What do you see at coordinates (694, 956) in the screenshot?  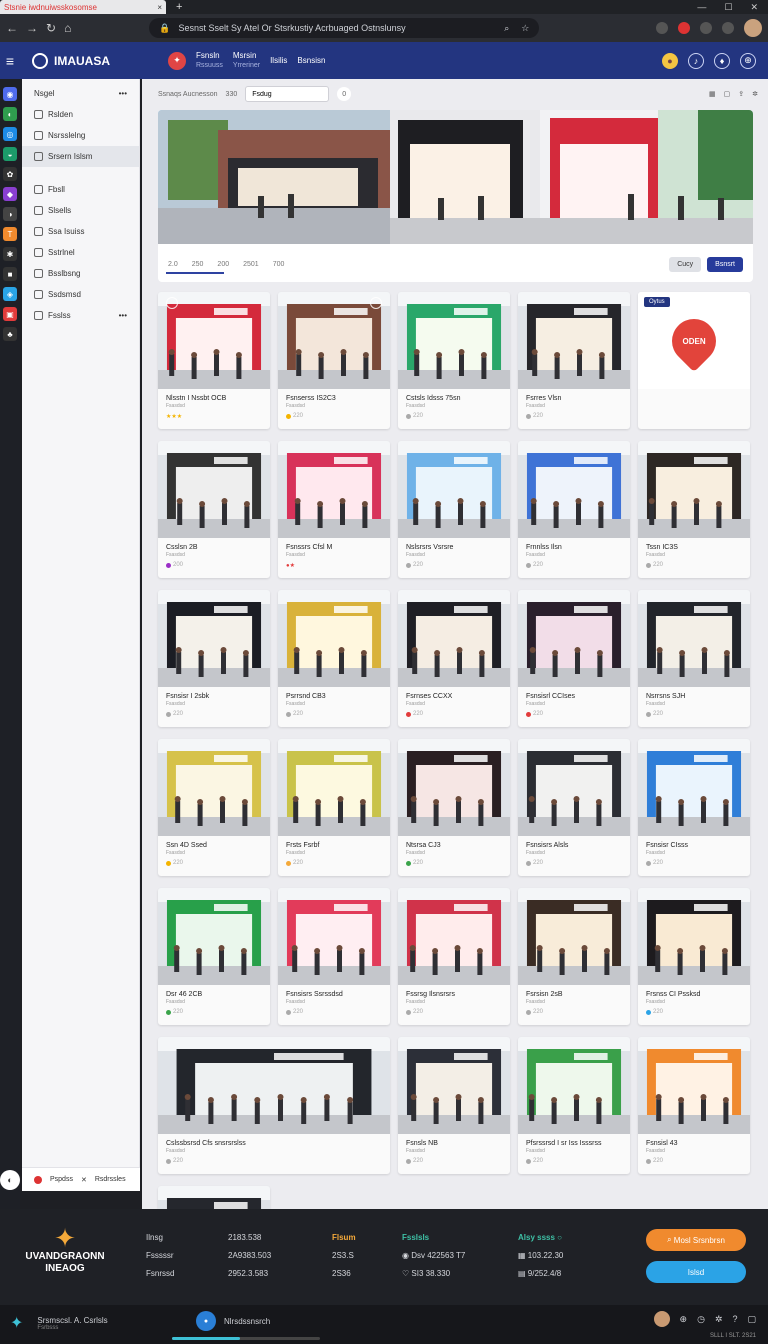 I see `store-card: Frsnss CI Pssksd Fsasdsd 220` at bounding box center [694, 956].